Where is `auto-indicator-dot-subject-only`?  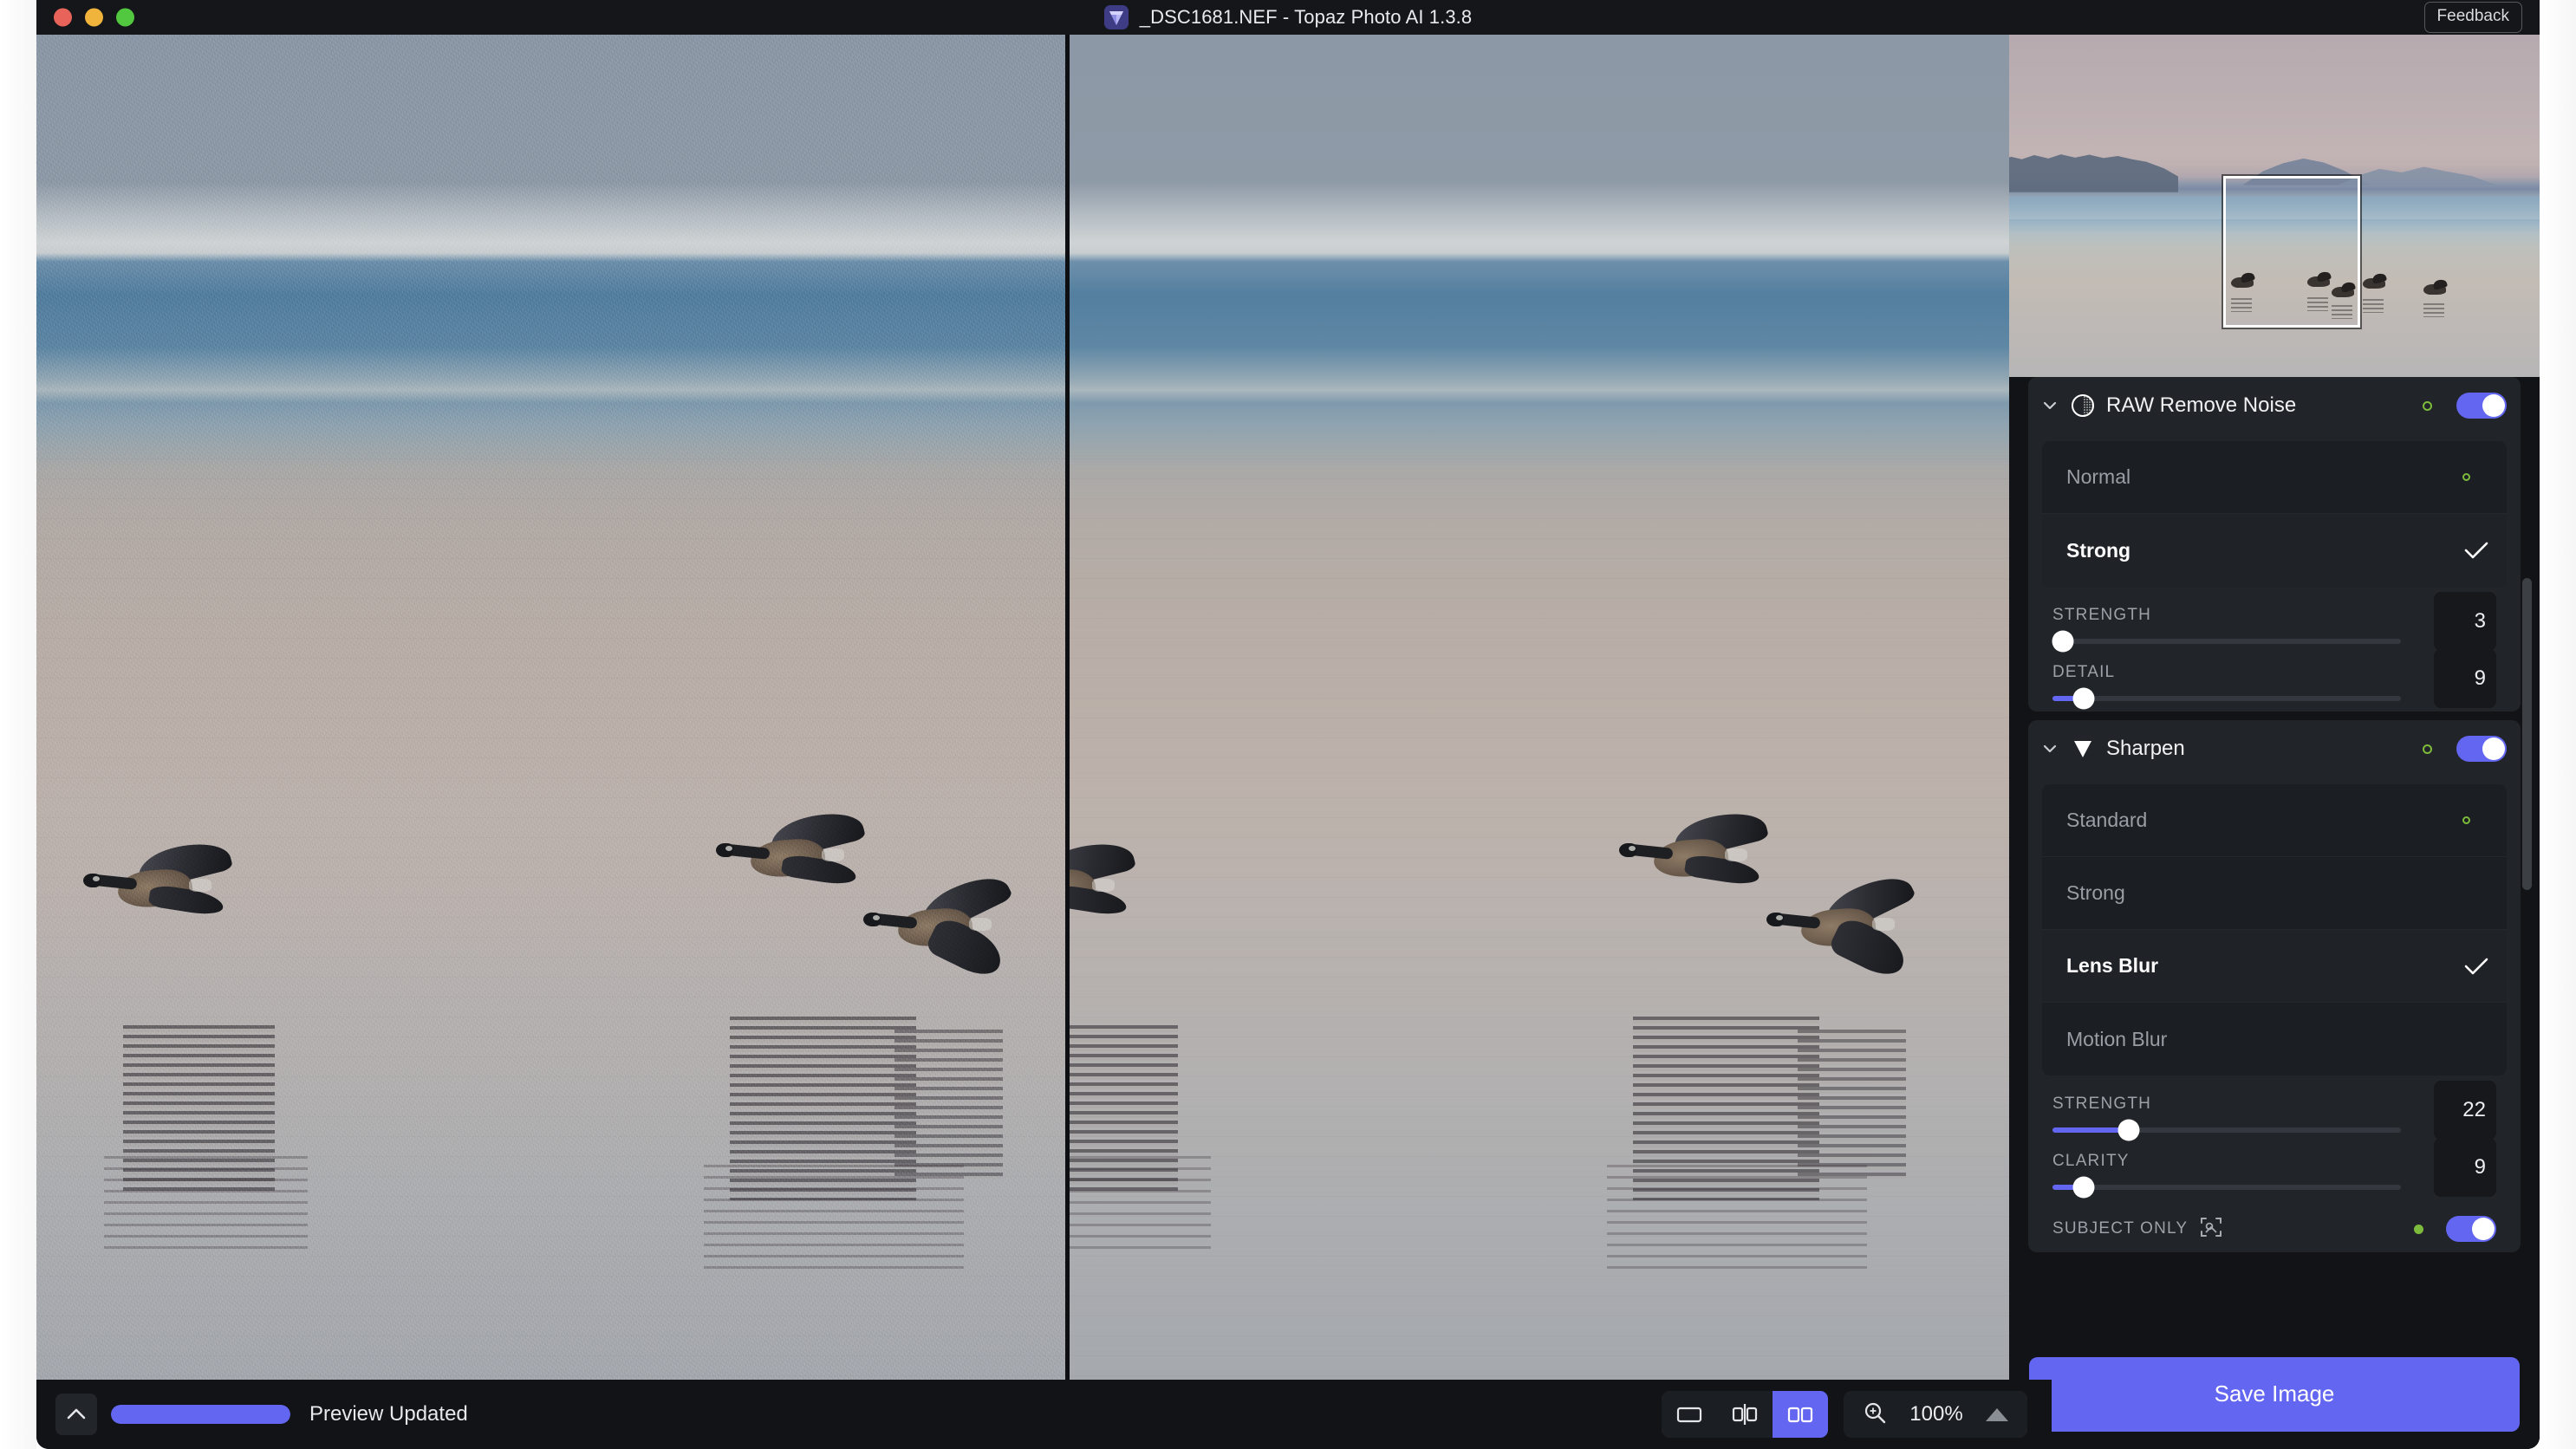 auto-indicator-dot-subject-only is located at coordinates (2418, 1229).